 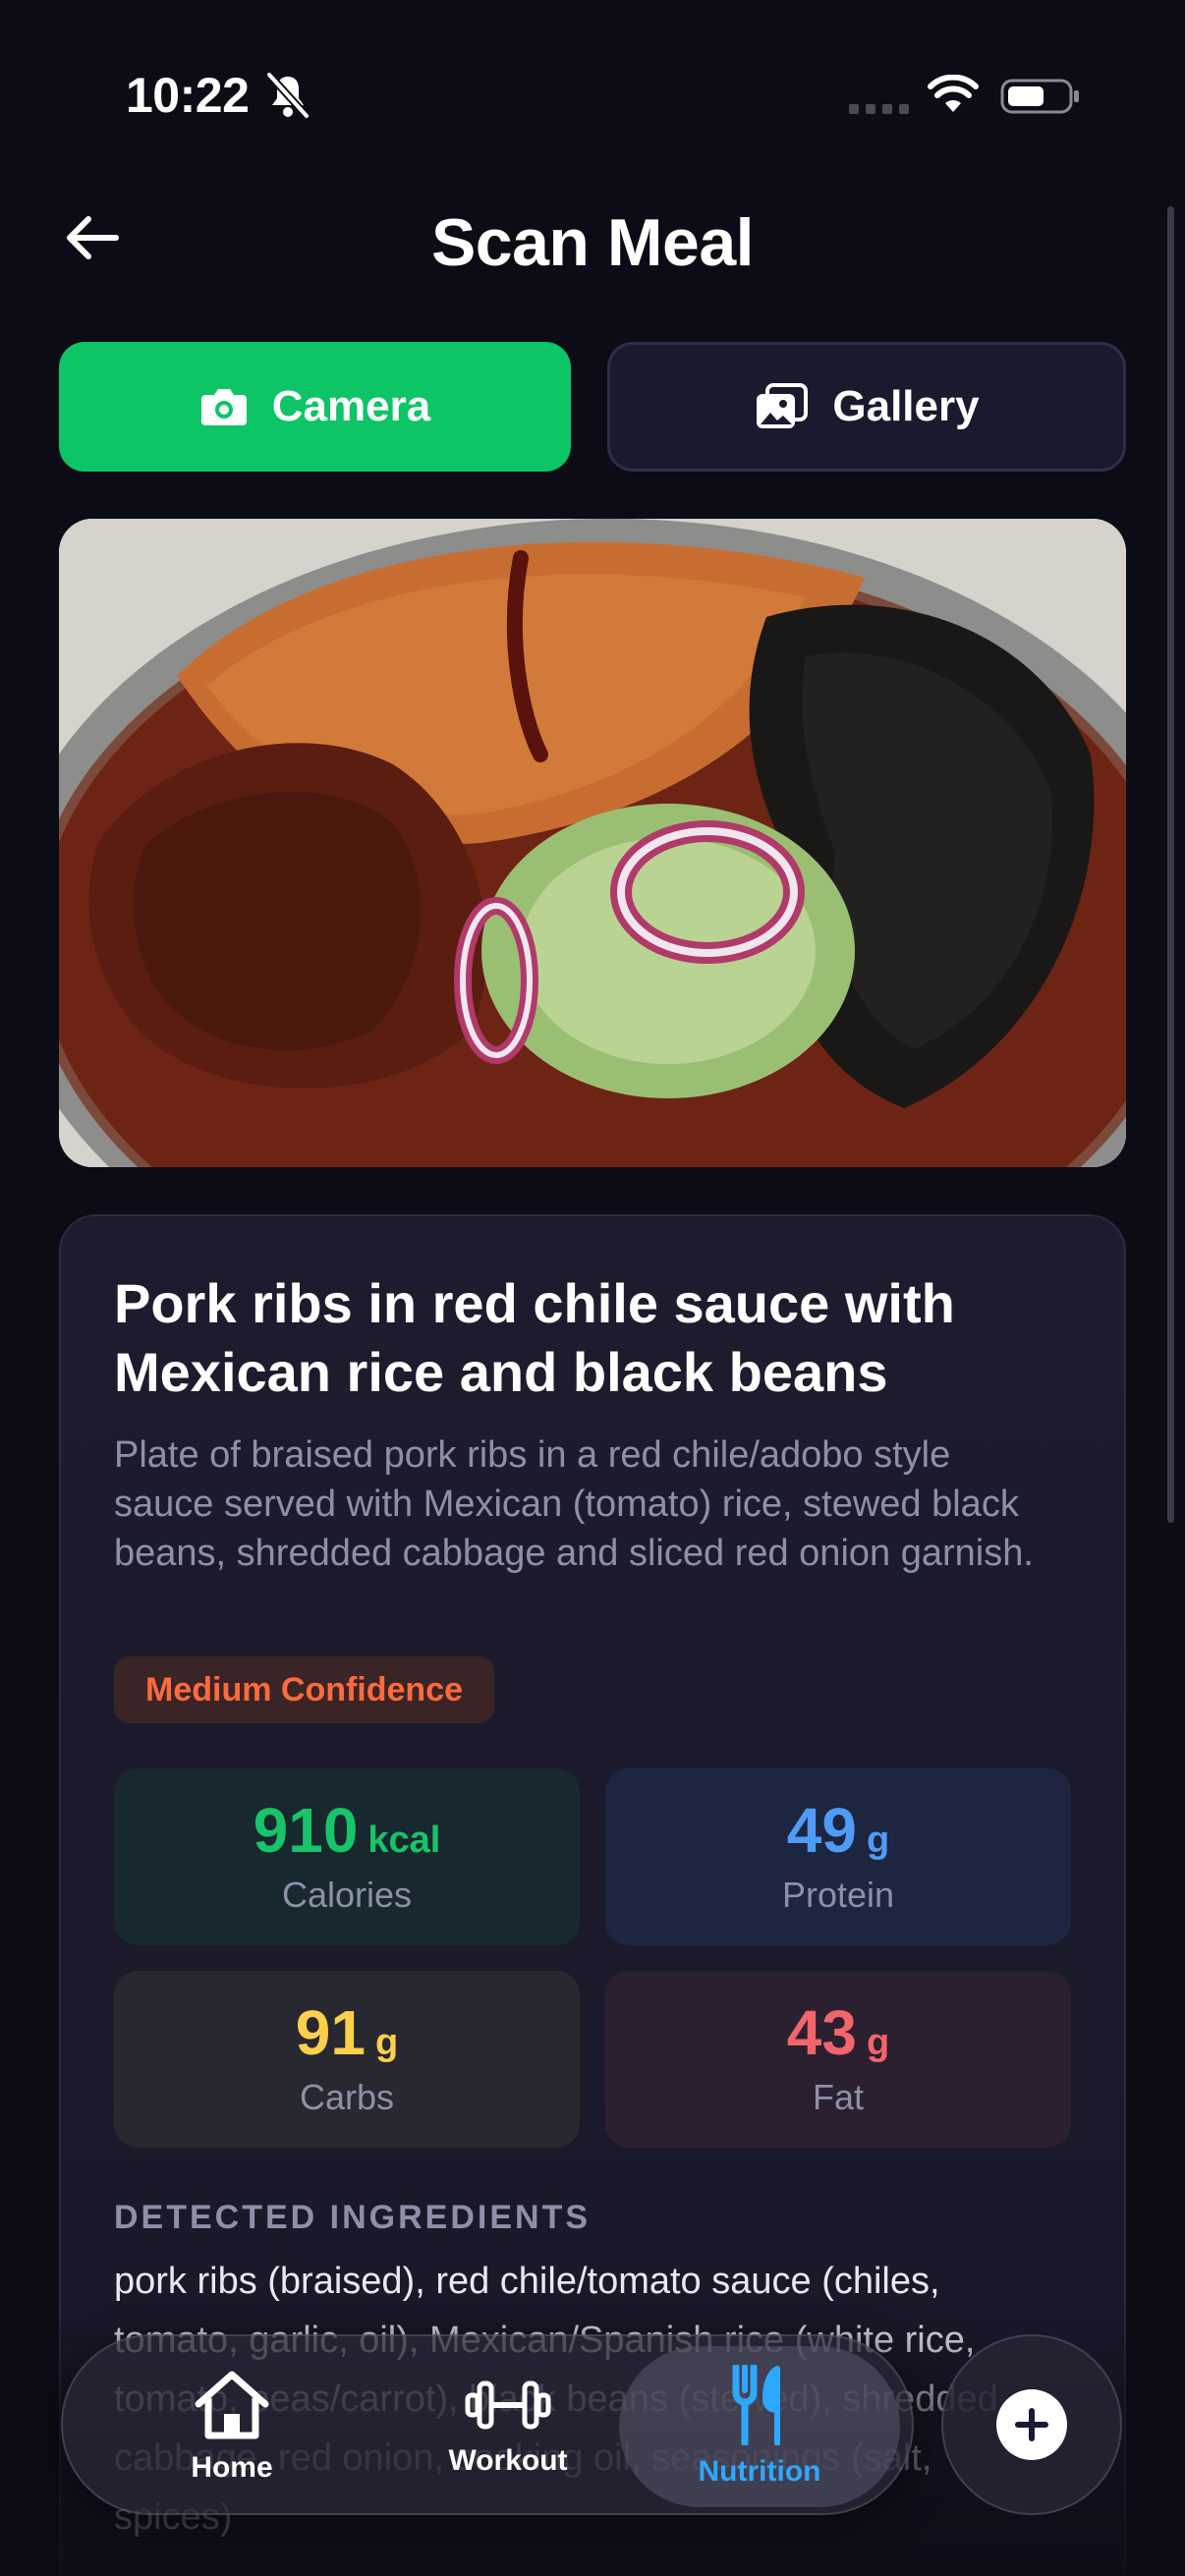 I want to click on home-icon, so click(x=232, y=2405).